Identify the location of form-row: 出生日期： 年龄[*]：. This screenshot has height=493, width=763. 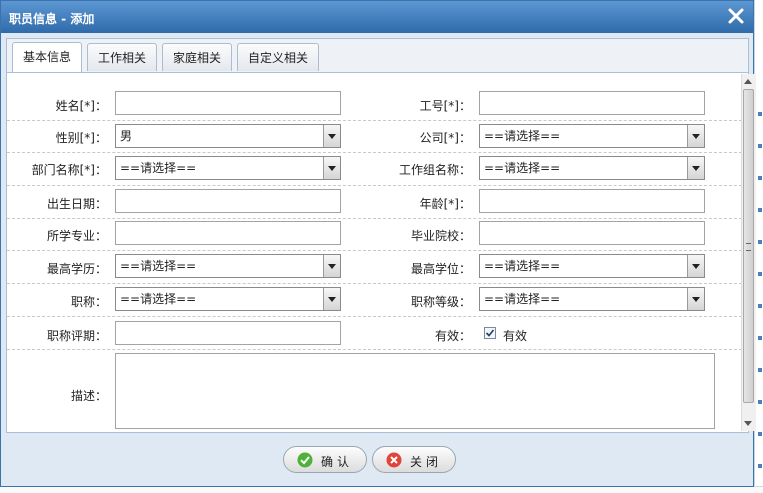
(374, 202).